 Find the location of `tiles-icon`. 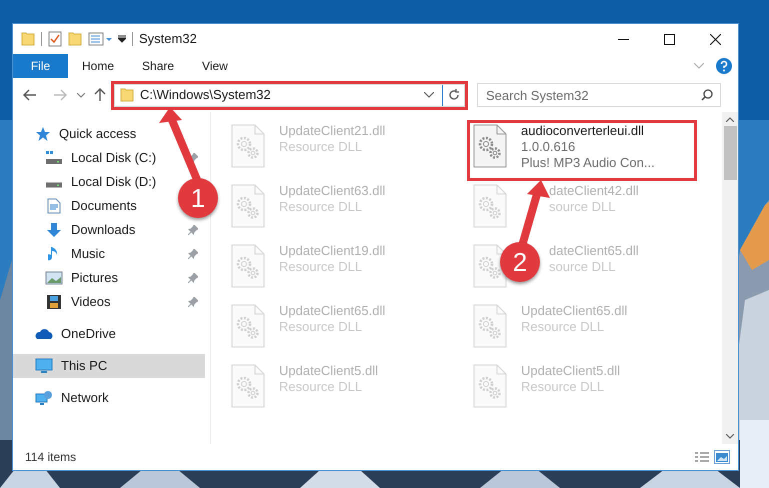

tiles-icon is located at coordinates (722, 457).